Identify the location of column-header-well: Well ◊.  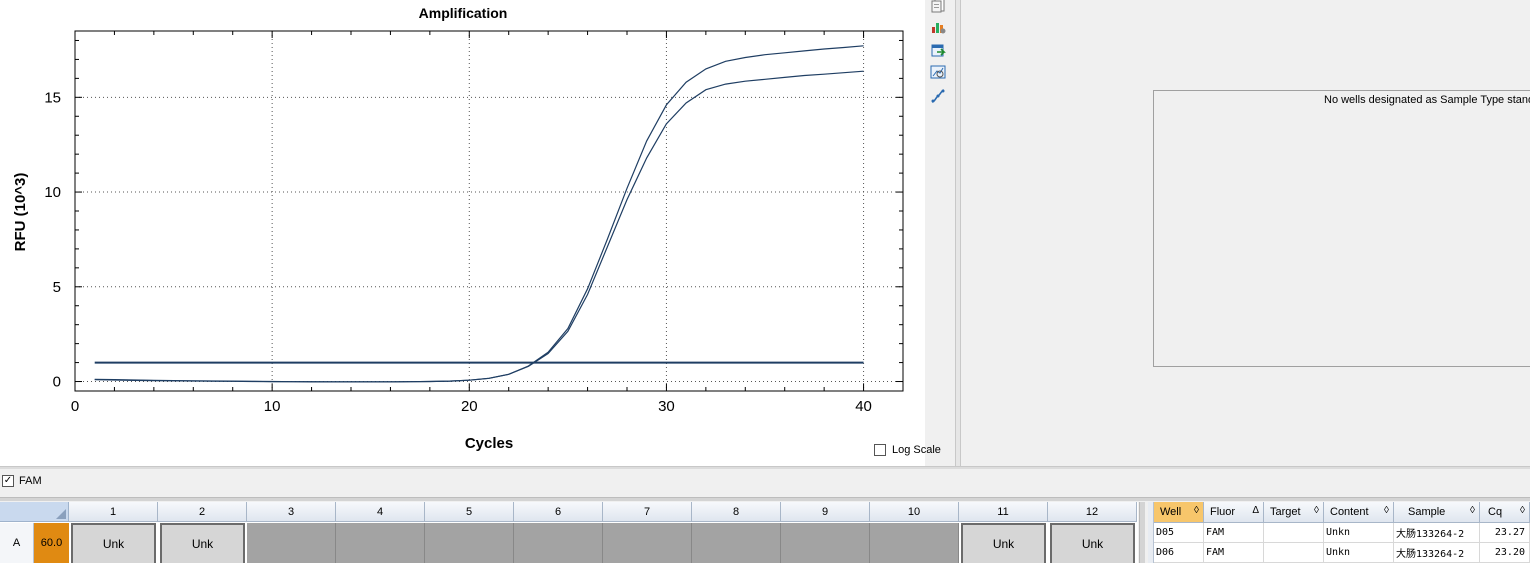
(1179, 512).